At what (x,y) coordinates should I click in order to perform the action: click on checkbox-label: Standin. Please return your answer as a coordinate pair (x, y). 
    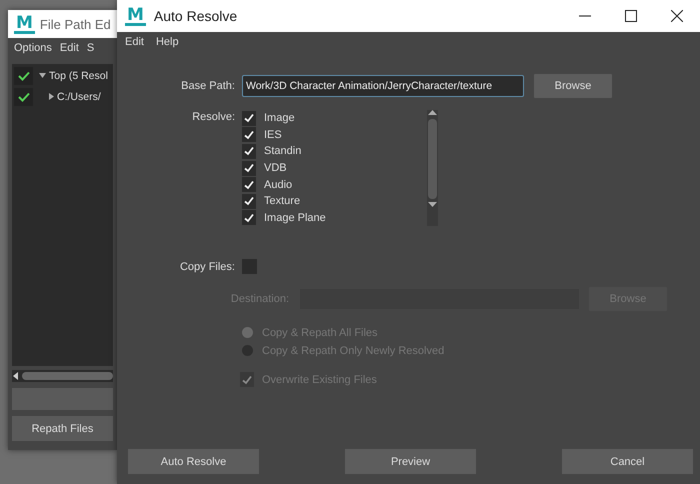
    Looking at the image, I should click on (283, 151).